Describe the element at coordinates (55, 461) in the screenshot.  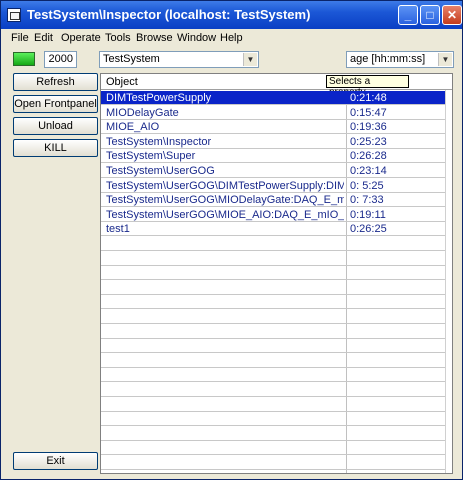
I see `exit-button: Exit` at that location.